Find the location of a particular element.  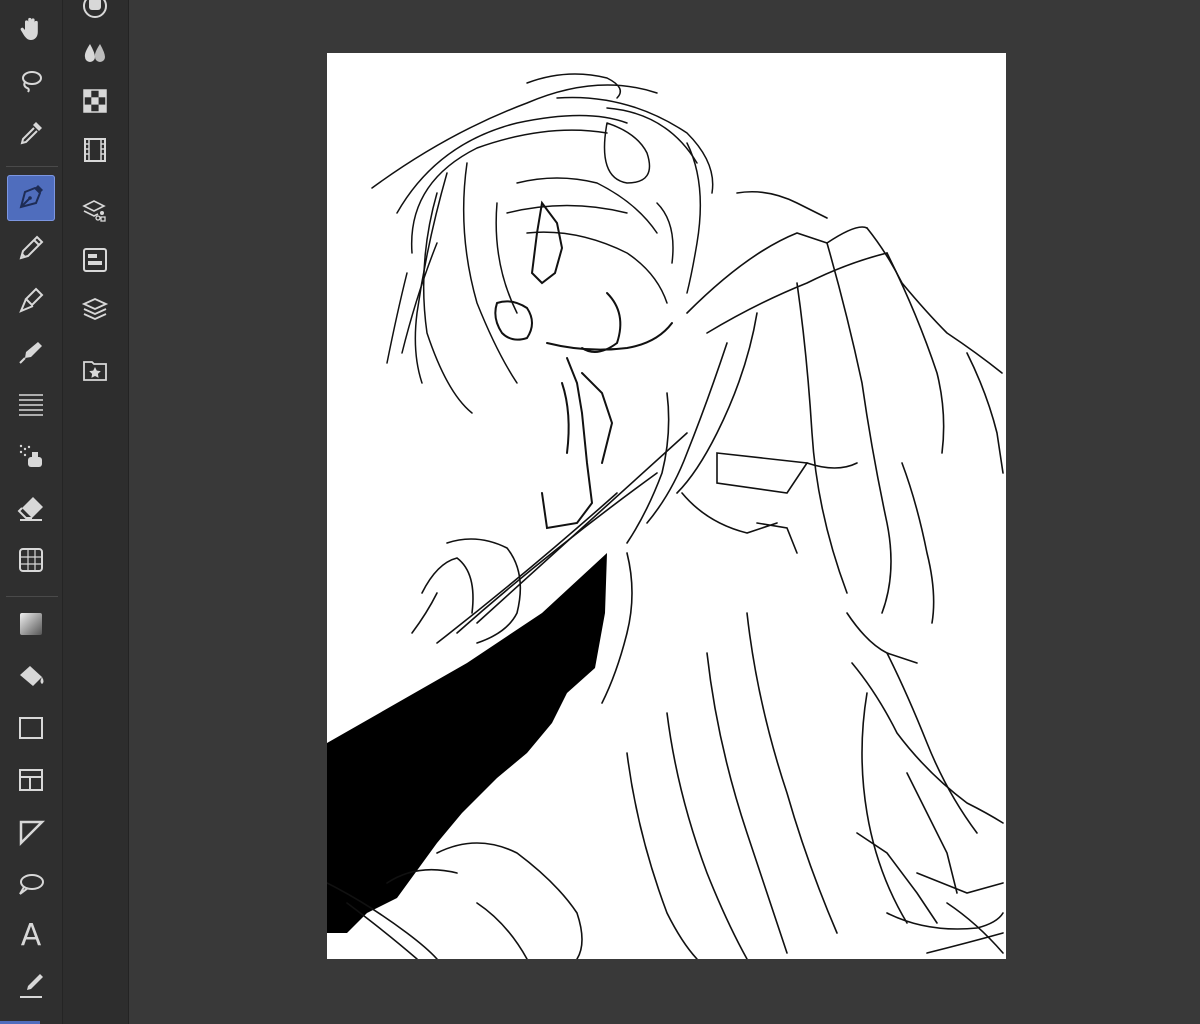

decoration-icon is located at coordinates (31, 354).